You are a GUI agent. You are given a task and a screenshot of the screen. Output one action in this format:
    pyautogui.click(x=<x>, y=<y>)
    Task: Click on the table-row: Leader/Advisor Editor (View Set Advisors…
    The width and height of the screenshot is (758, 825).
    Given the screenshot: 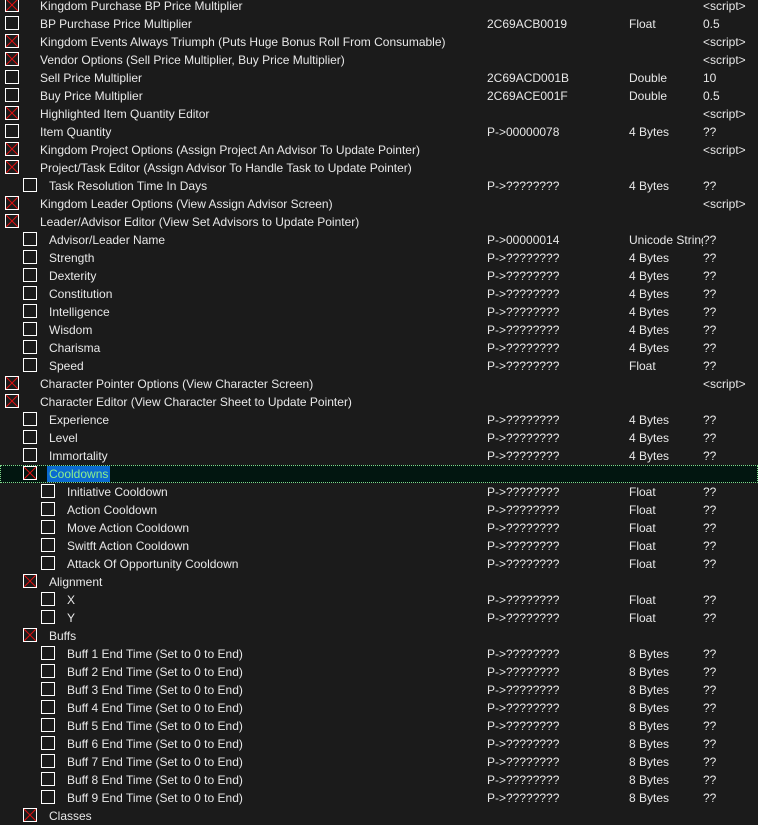 What is the action you would take?
    pyautogui.click(x=379, y=222)
    